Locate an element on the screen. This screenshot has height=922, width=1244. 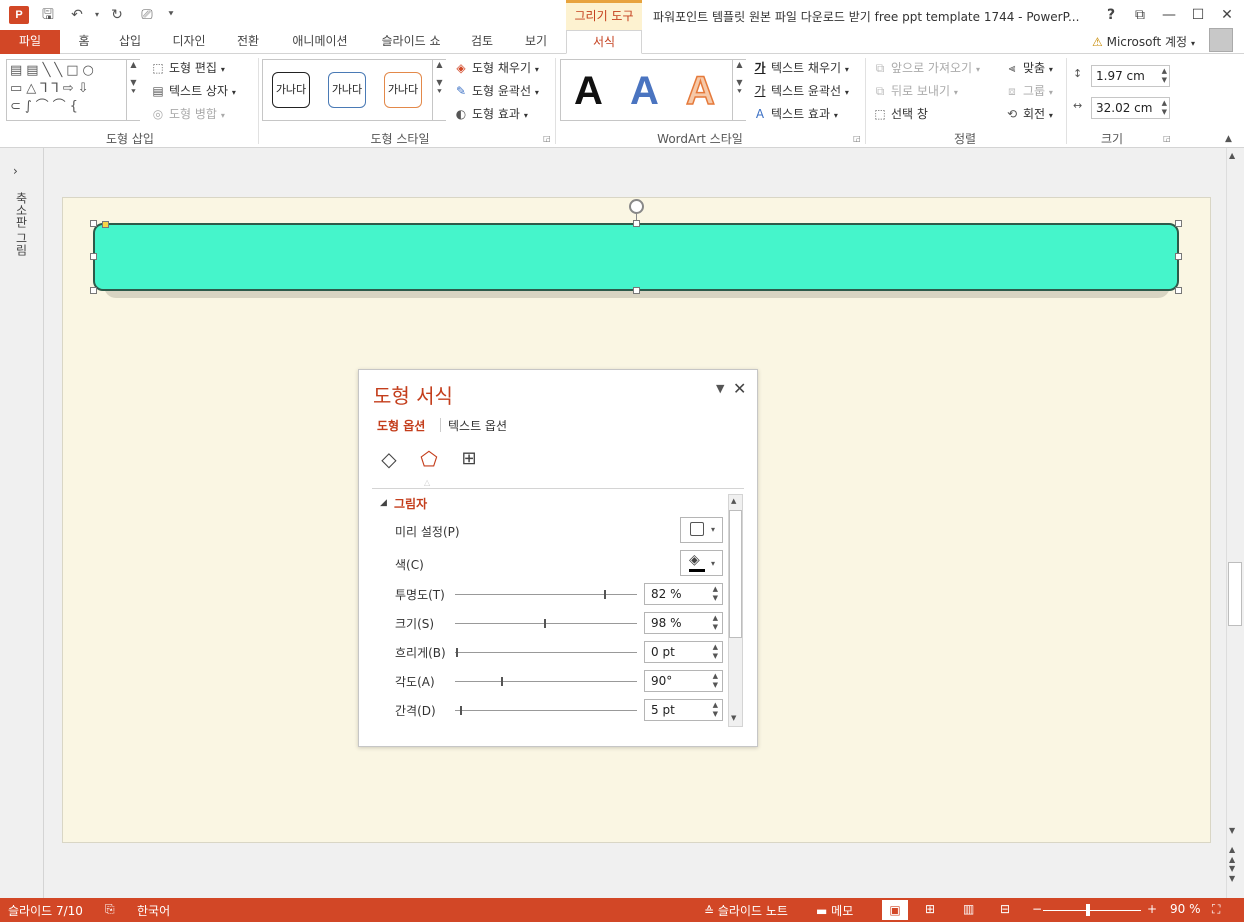
tab-home: 홈 is located at coordinates (84, 42).